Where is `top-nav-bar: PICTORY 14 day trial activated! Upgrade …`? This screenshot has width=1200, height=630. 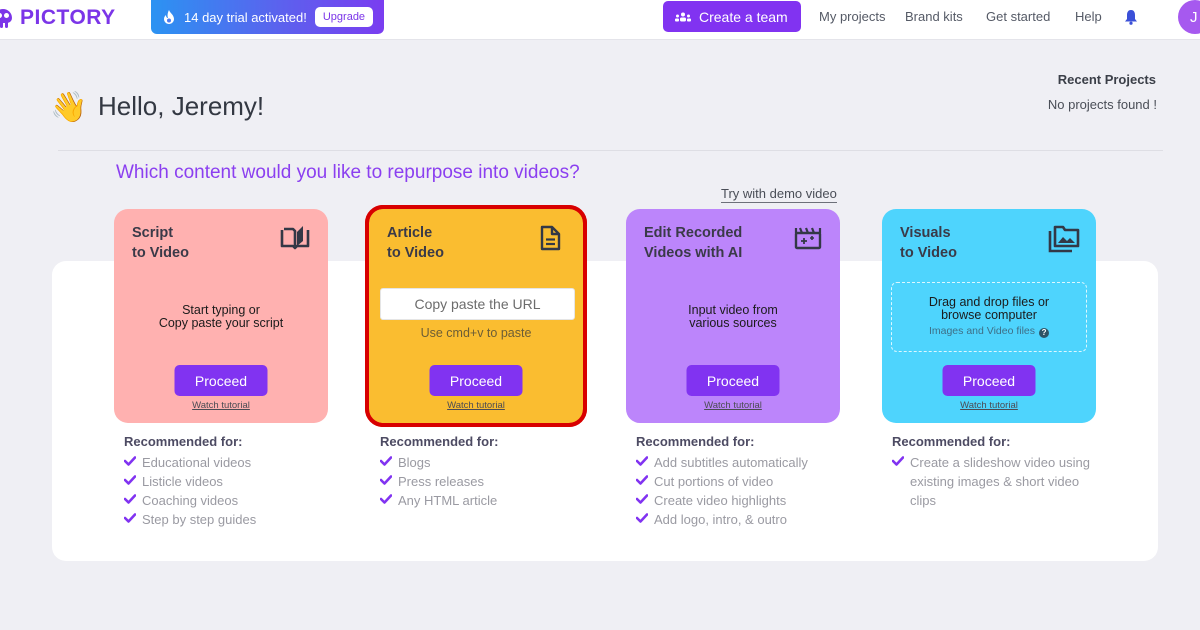
top-nav-bar: PICTORY 14 day trial activated! Upgrade … is located at coordinates (600, 20).